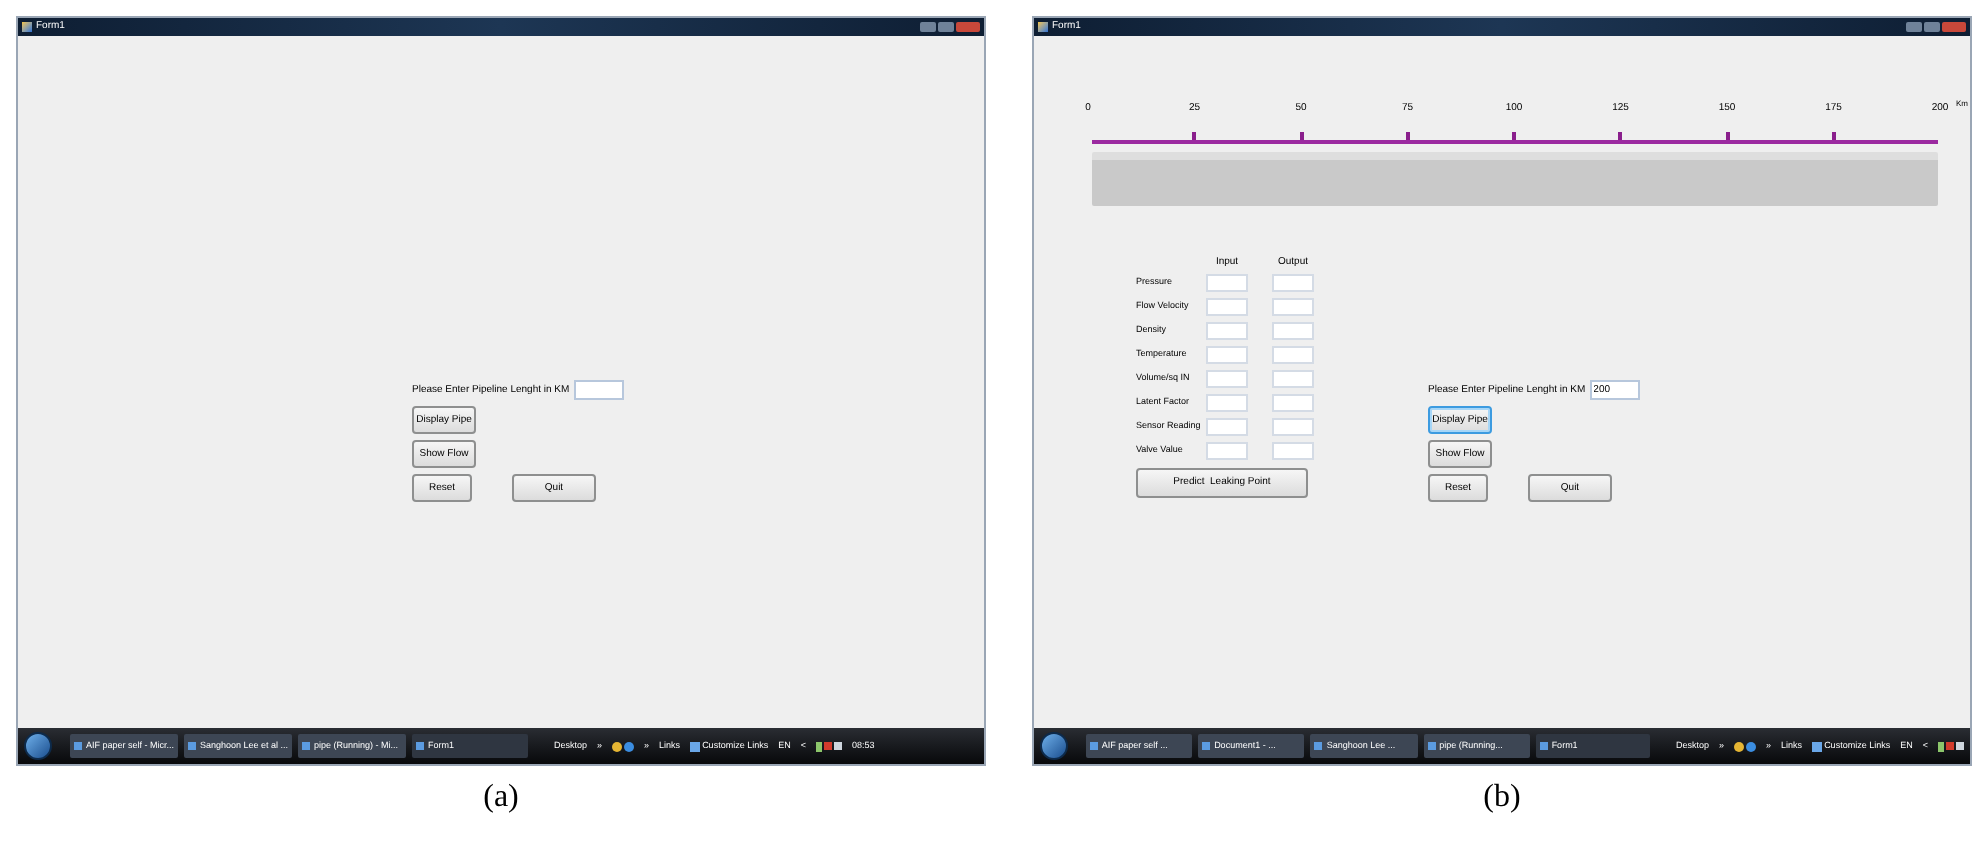 The width and height of the screenshot is (1980, 850). I want to click on figure-caption: (a), so click(501, 798).